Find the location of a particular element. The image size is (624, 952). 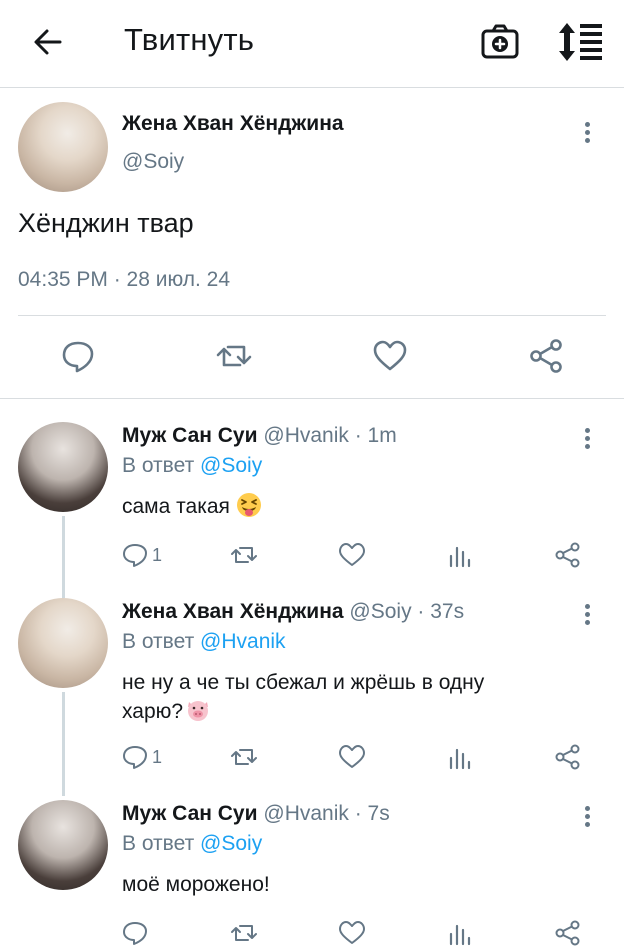

page-title: Твитнуть is located at coordinates (189, 39).